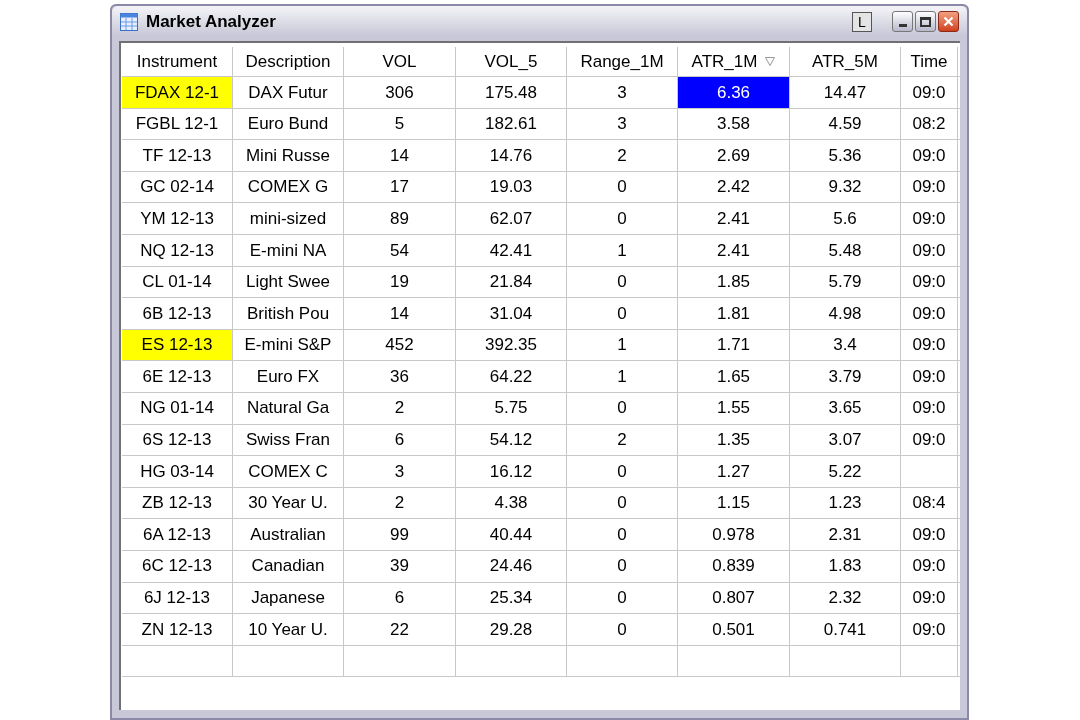 This screenshot has height=720, width=1080. Describe the element at coordinates (211, 21) in the screenshot. I see `window-title: Market Analyzer` at that location.